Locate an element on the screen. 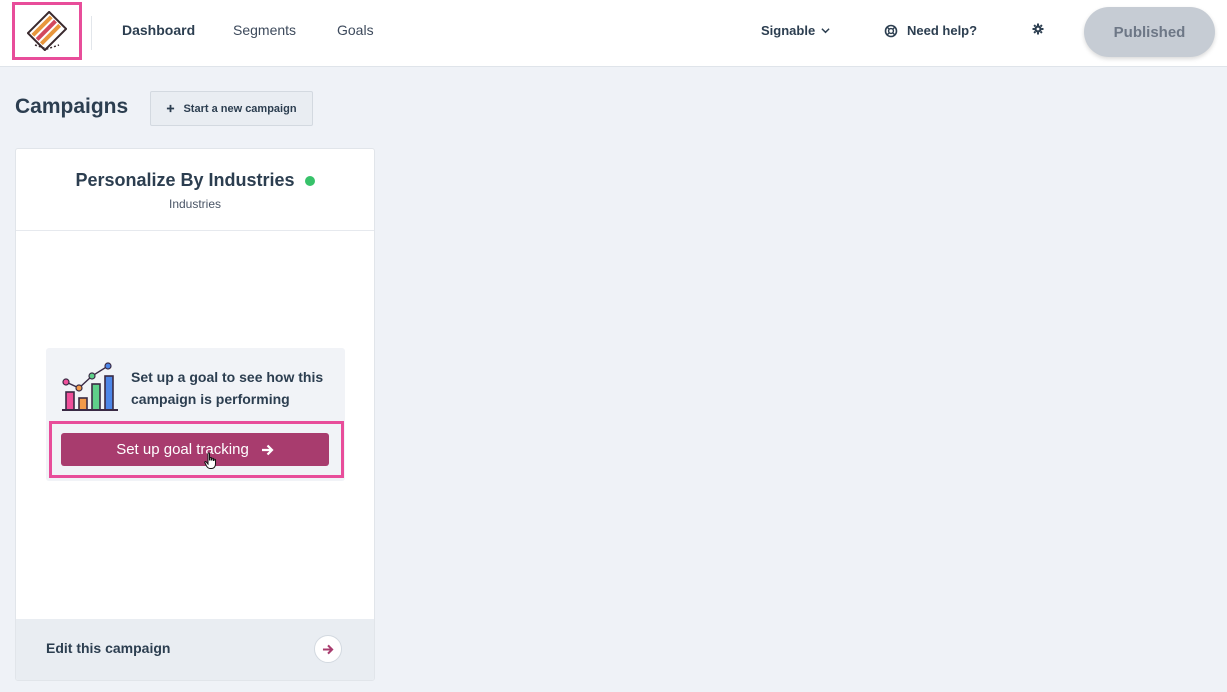 The image size is (1227, 692). nav-dashboard: Dashboard is located at coordinates (158, 30).